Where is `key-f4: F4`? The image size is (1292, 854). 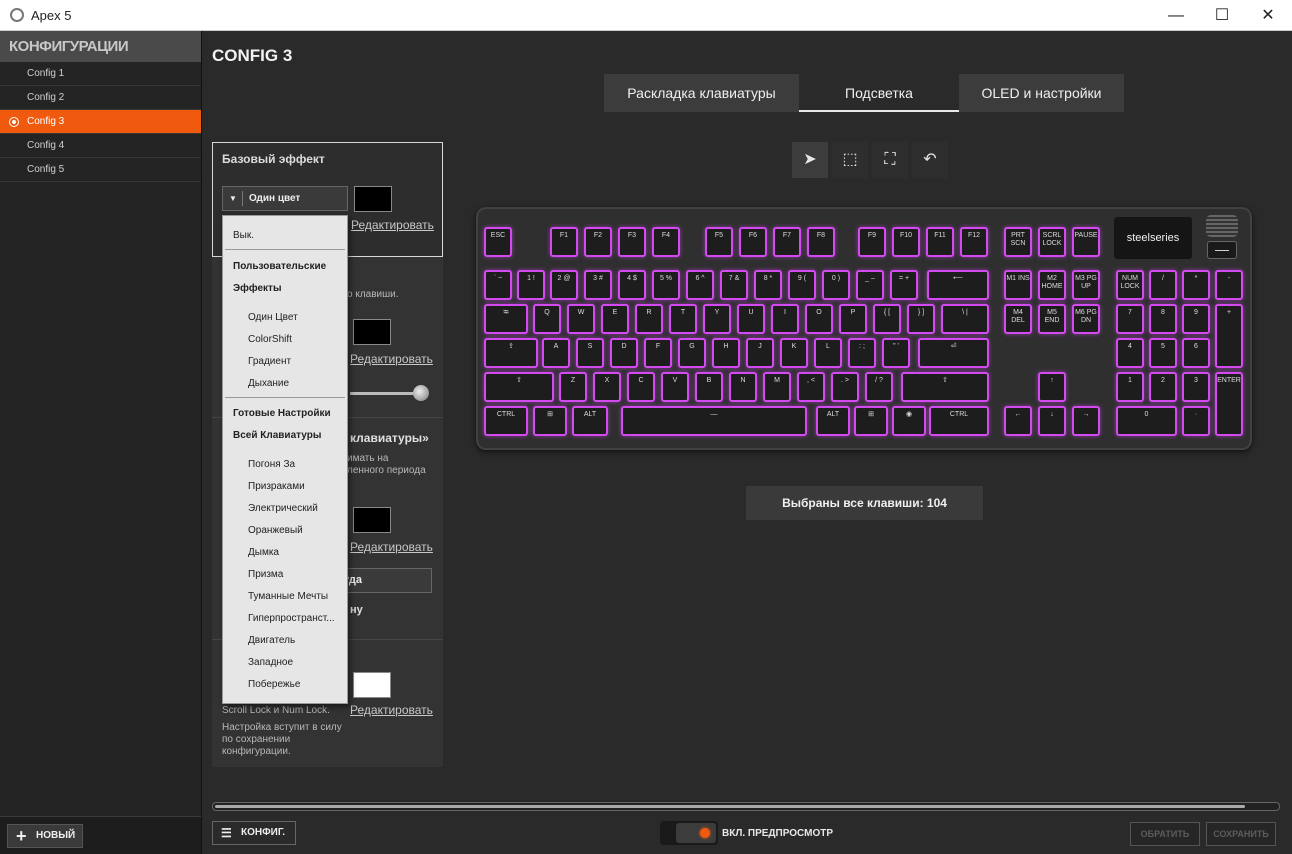 key-f4: F4 is located at coordinates (666, 242).